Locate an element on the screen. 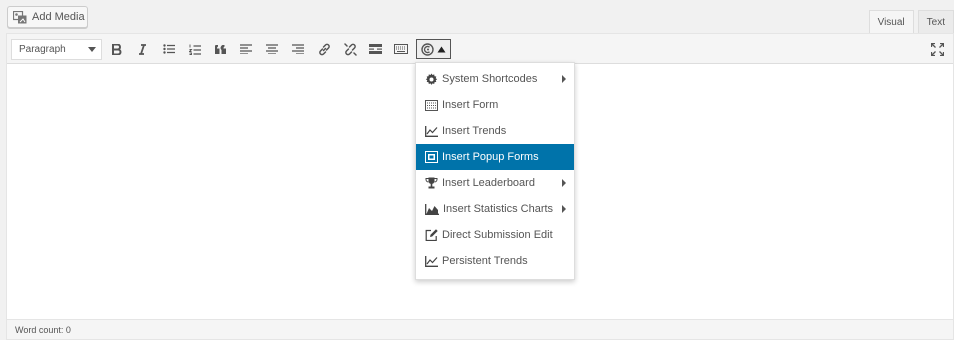  gear-icon is located at coordinates (431, 79).